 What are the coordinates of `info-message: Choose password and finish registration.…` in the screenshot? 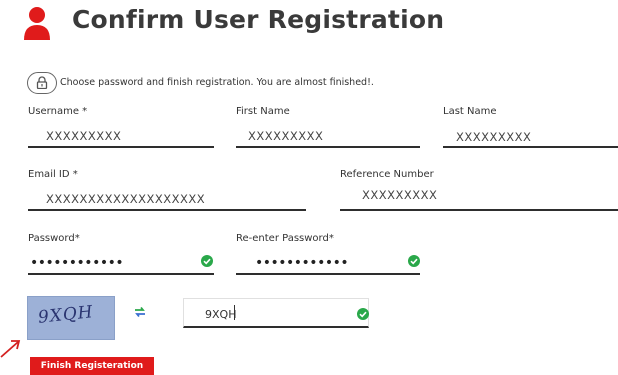 It's located at (217, 82).